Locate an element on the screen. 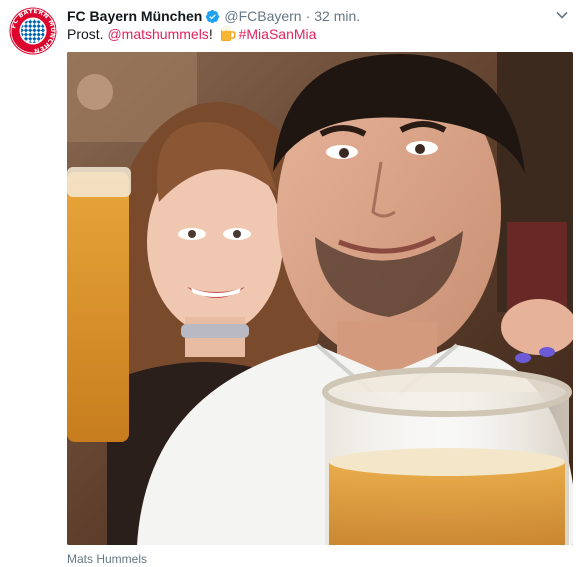  hashtag-link: #MiaSanMia is located at coordinates (278, 34).